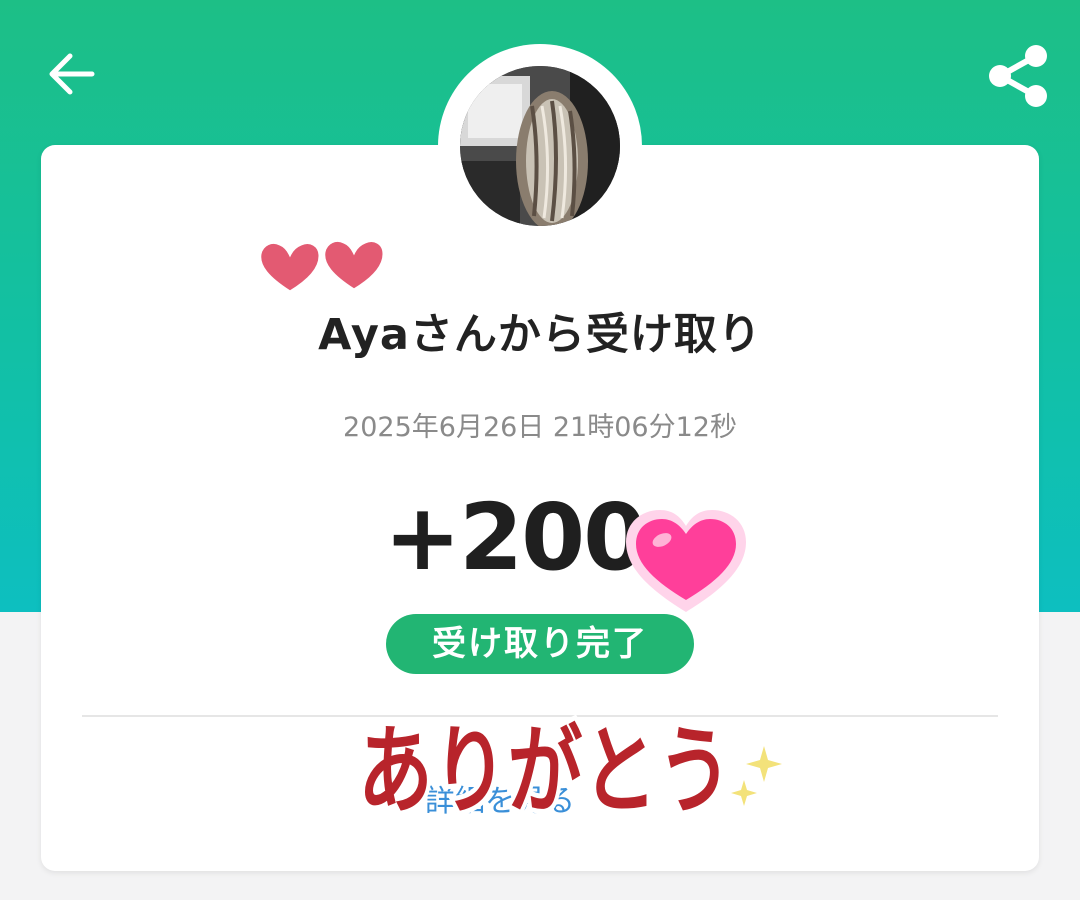  I want to click on thank-you-sticker: ありがとう ありがとう, so click(567, 767).